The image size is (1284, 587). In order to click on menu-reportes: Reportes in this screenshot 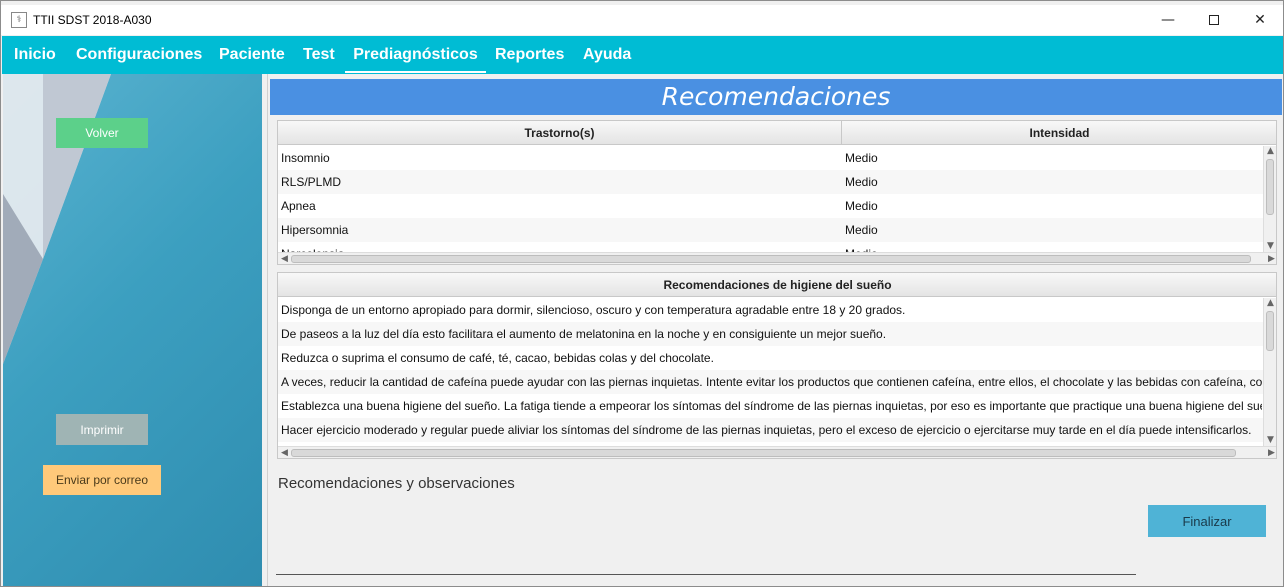, I will do `click(529, 55)`.